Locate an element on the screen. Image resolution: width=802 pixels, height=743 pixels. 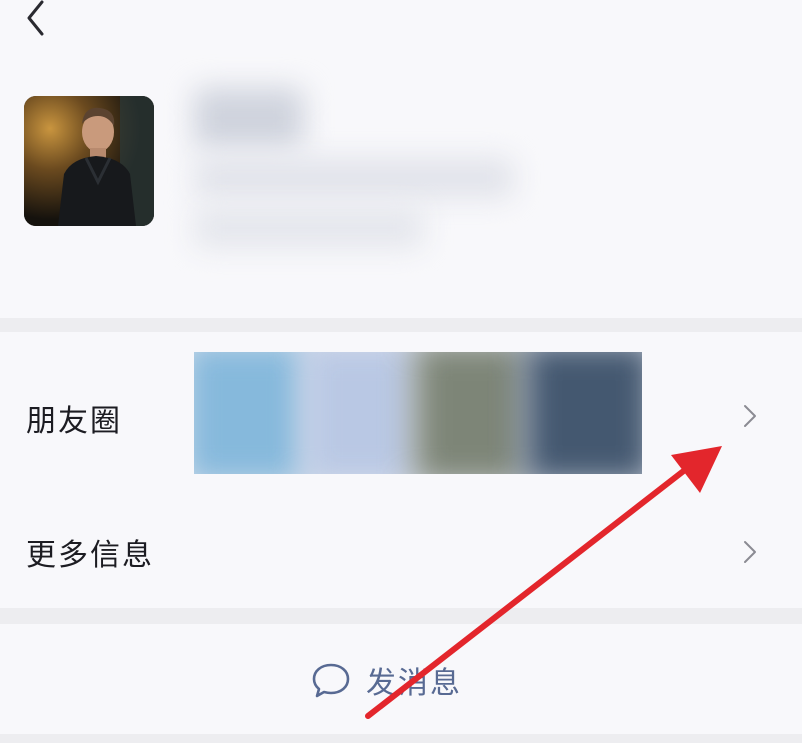
more-info-label: 更多信息 is located at coordinates (90, 555).